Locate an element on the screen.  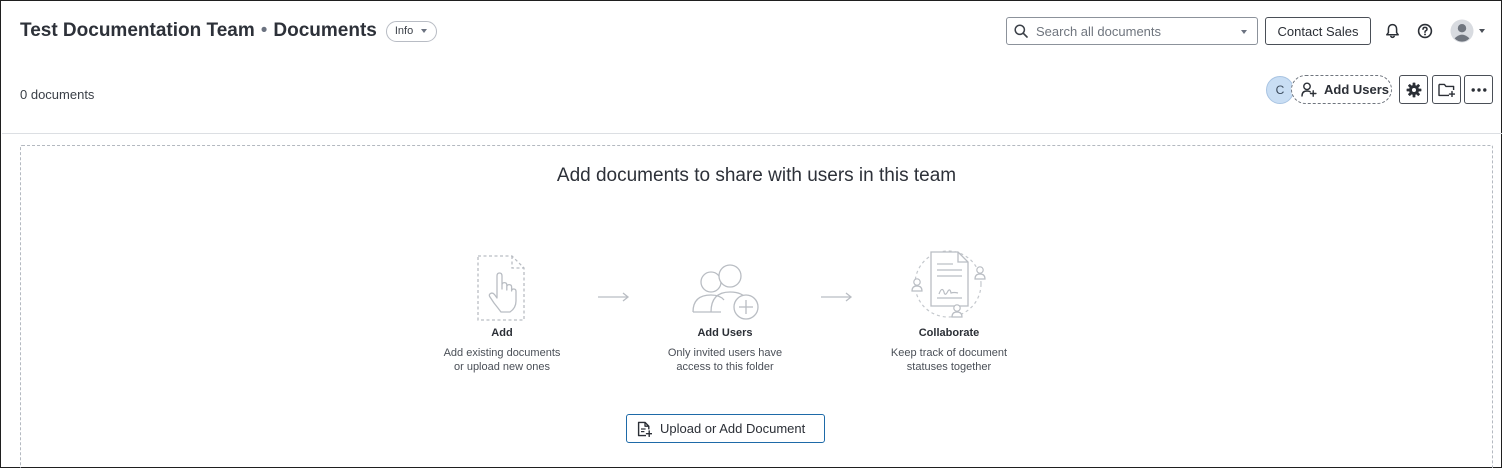
add-document-icon is located at coordinates (644, 429).